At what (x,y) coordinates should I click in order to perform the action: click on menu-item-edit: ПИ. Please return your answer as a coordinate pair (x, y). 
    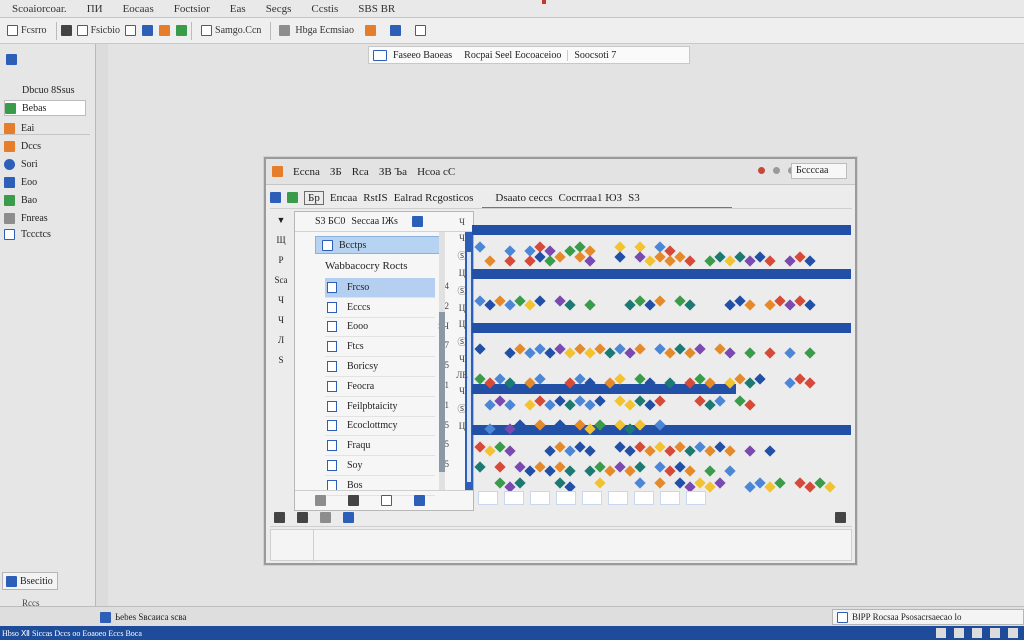
    Looking at the image, I should click on (95, 9).